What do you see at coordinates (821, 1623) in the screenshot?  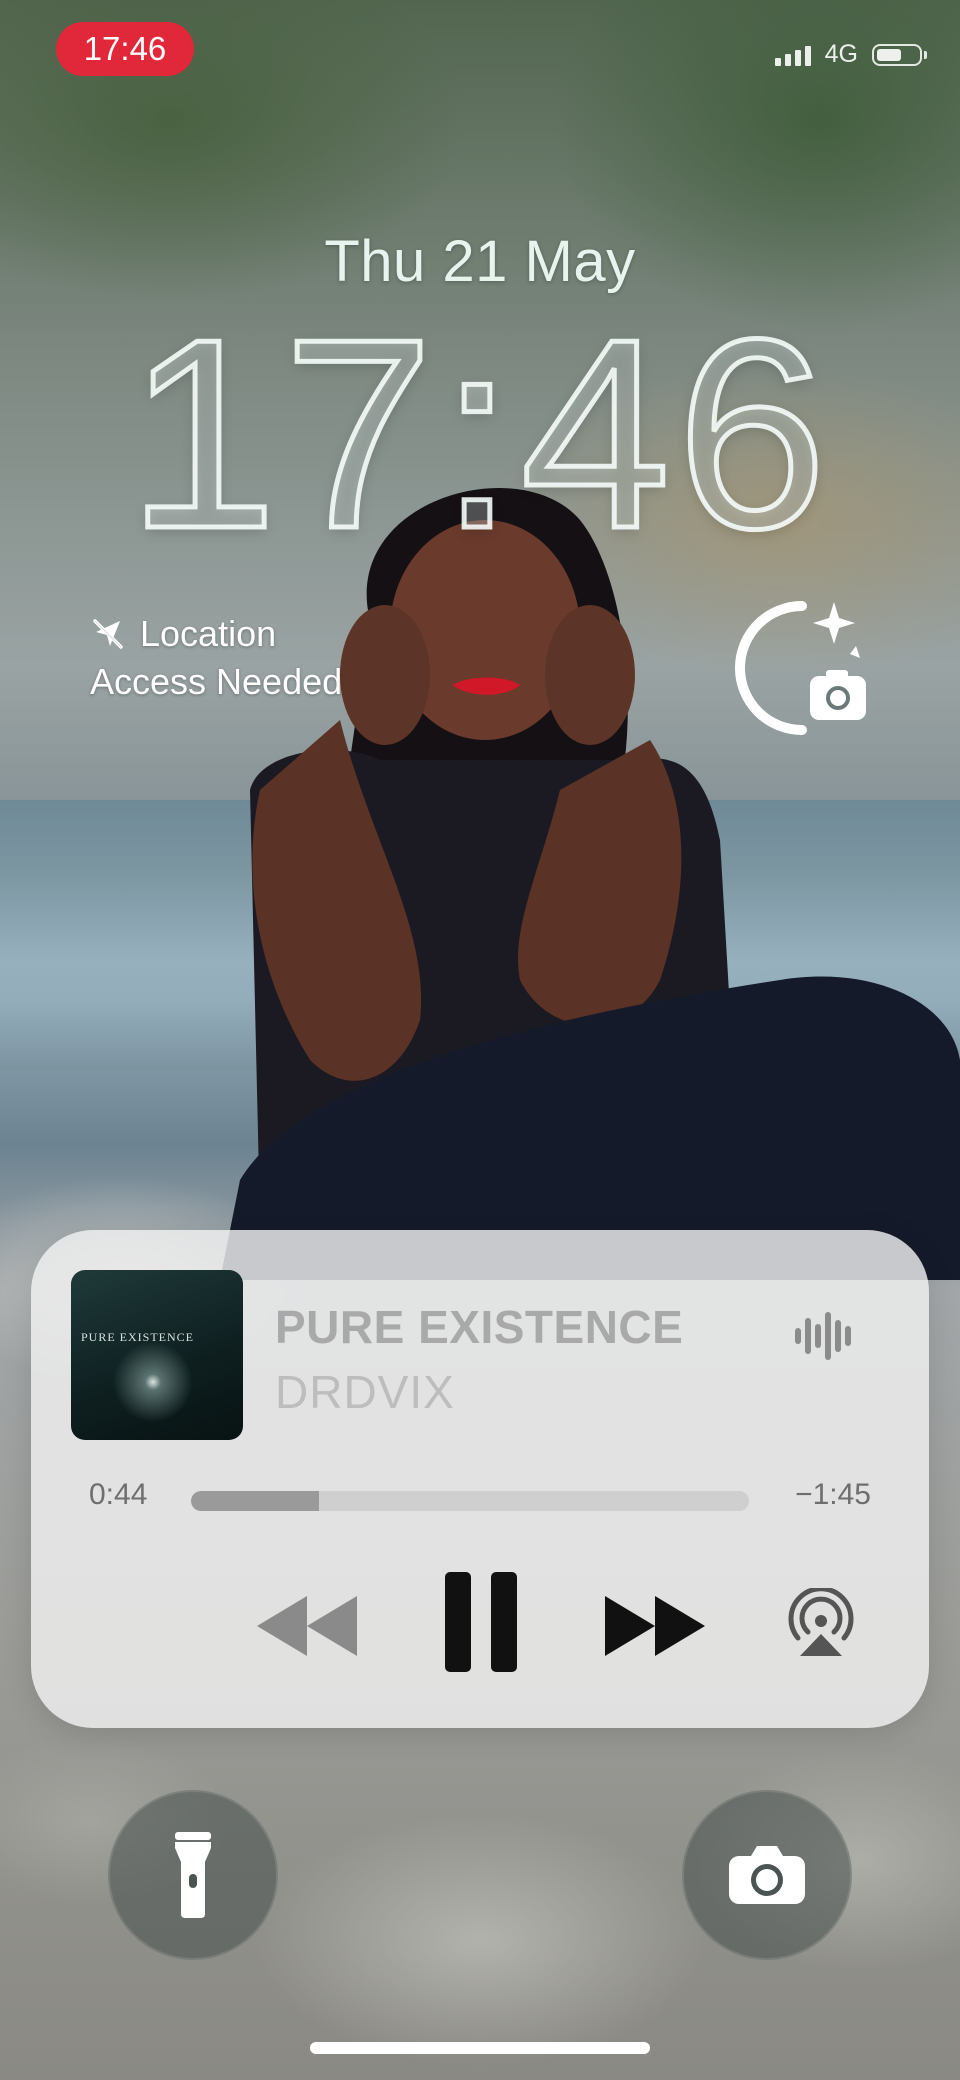 I see `airplay-icon` at bounding box center [821, 1623].